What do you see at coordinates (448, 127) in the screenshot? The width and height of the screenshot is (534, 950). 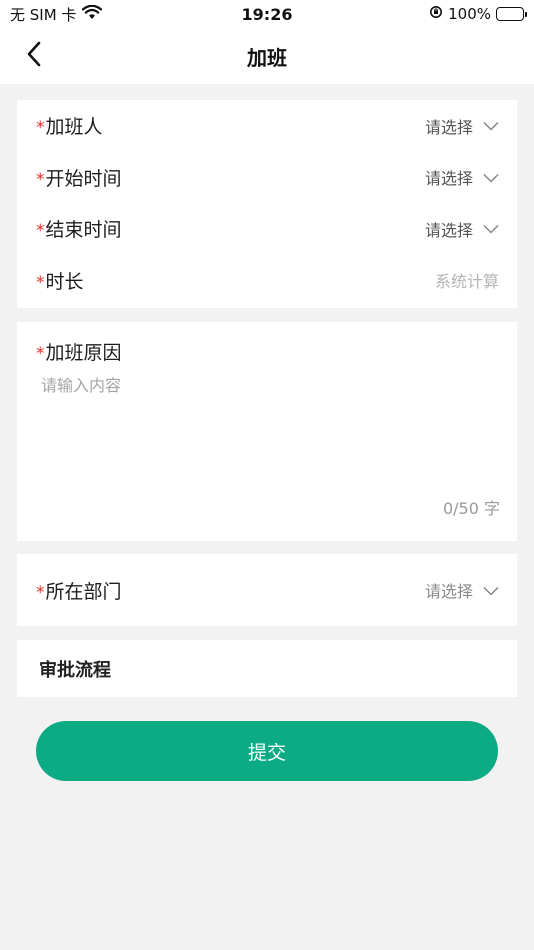 I see `field-value-overtime-person: 请选择` at bounding box center [448, 127].